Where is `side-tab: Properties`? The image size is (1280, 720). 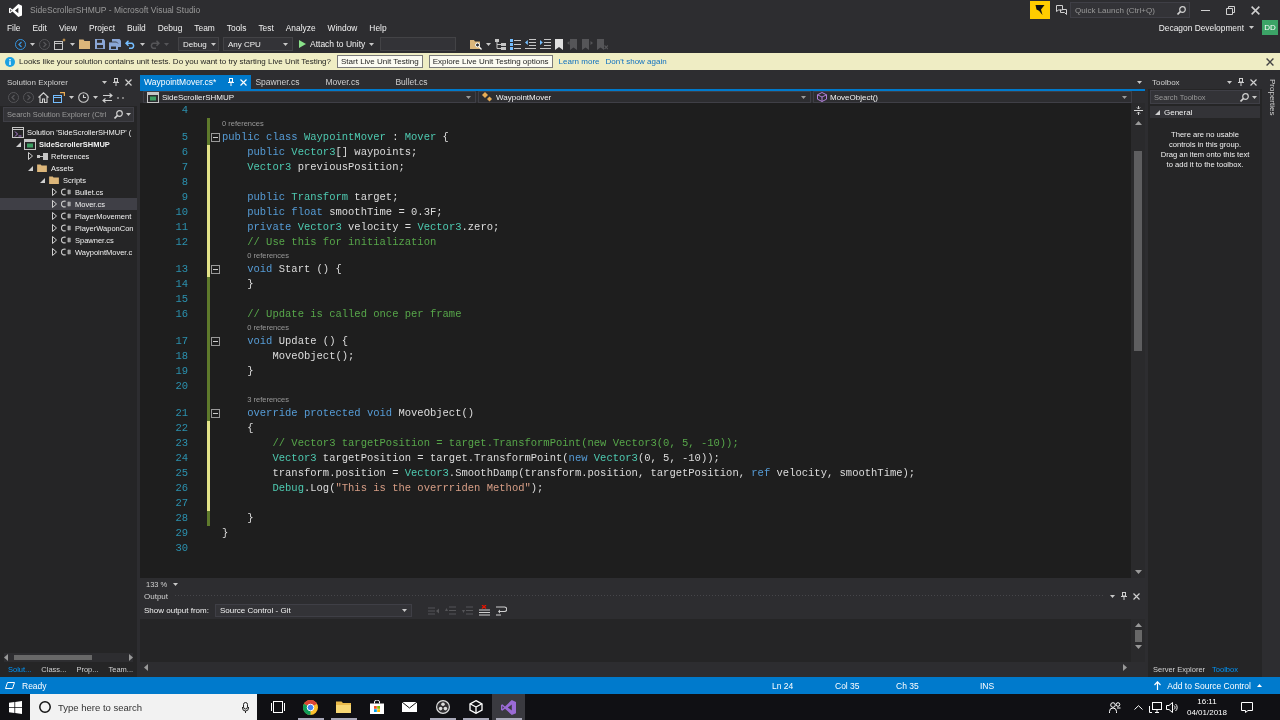 side-tab: Properties is located at coordinates (1272, 97).